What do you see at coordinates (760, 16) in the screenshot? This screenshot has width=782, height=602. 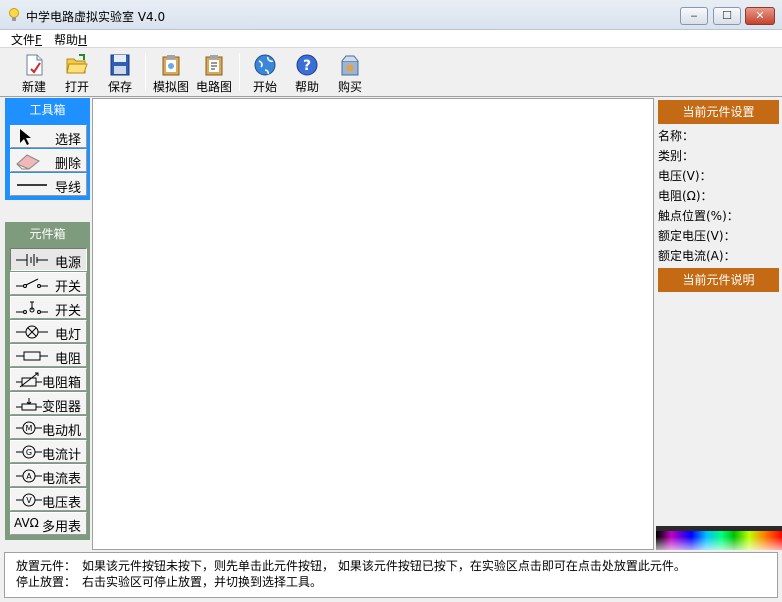 I see `close-button: ✕` at bounding box center [760, 16].